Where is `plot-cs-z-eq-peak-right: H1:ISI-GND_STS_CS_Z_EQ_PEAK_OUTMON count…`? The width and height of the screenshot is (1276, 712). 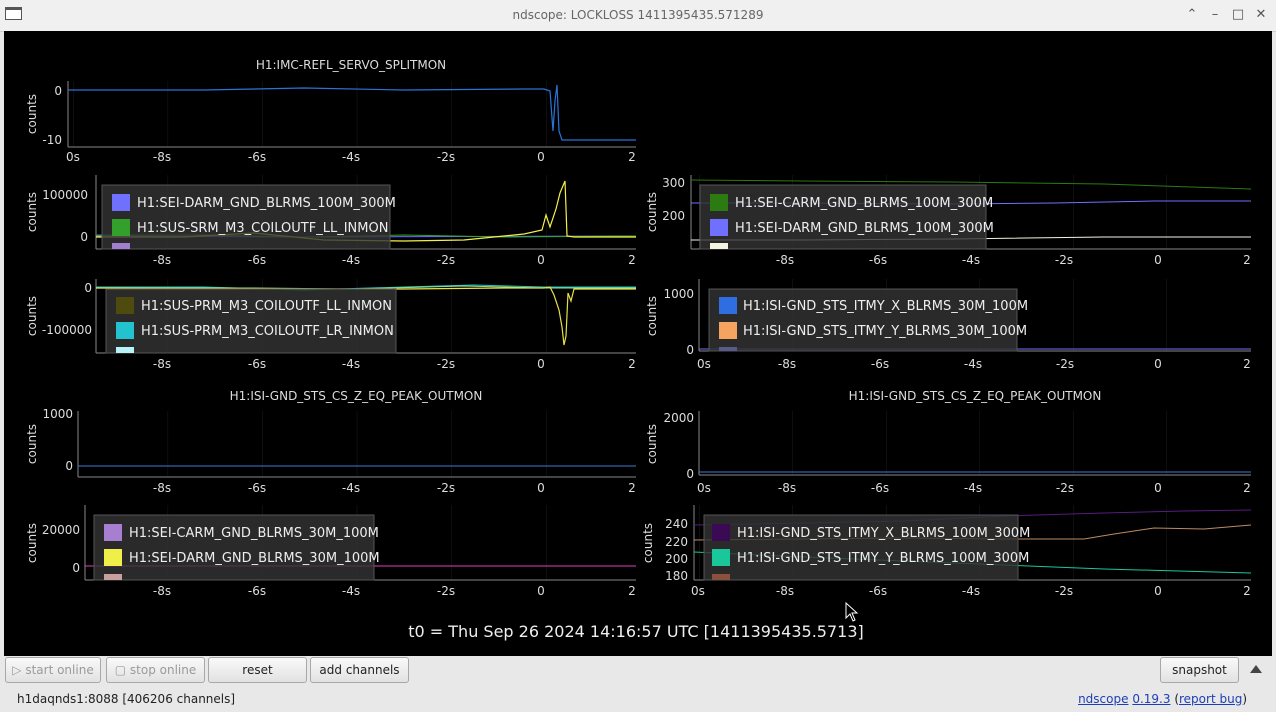 plot-cs-z-eq-peak-right: H1:ISI-GND_STS_CS_Z_EQ_PEAK_OUTMON count… is located at coordinates (948, 442).